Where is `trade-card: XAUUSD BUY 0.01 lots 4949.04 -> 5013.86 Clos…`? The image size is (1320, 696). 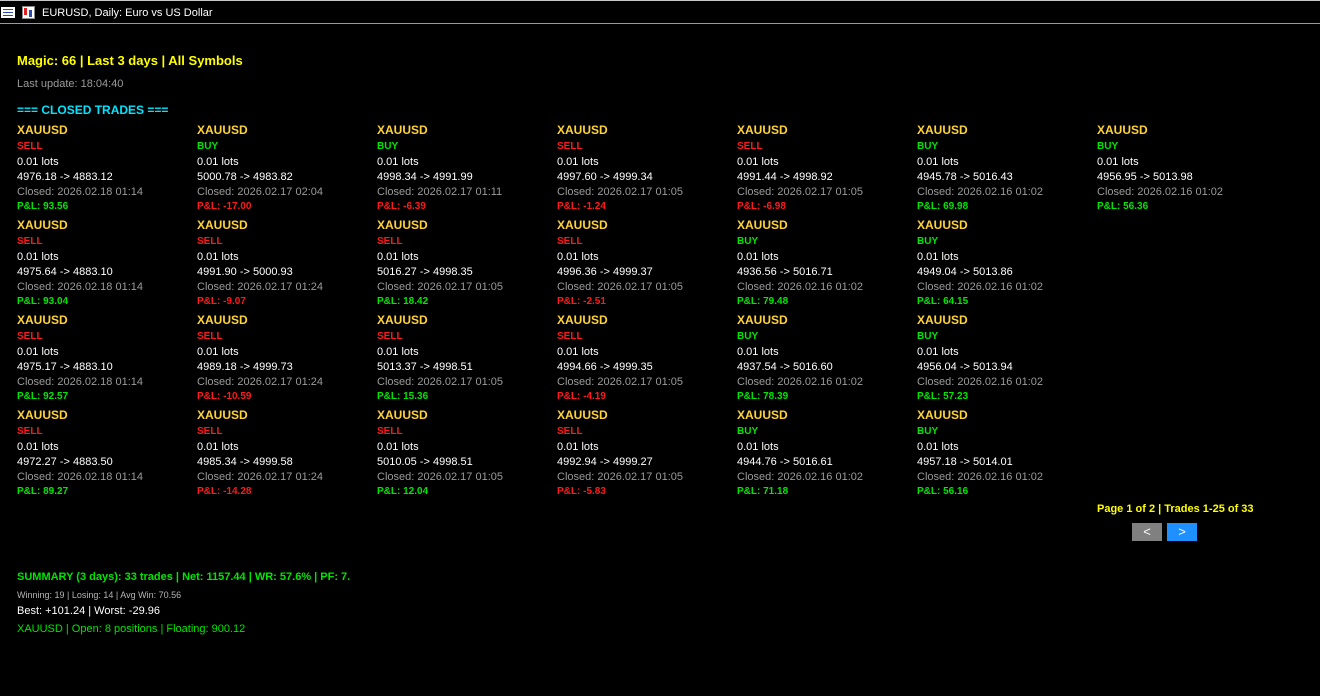
trade-card: XAUUSD BUY 0.01 lots 4949.04 -> 5013.86 Clos… is located at coordinates (1004, 265).